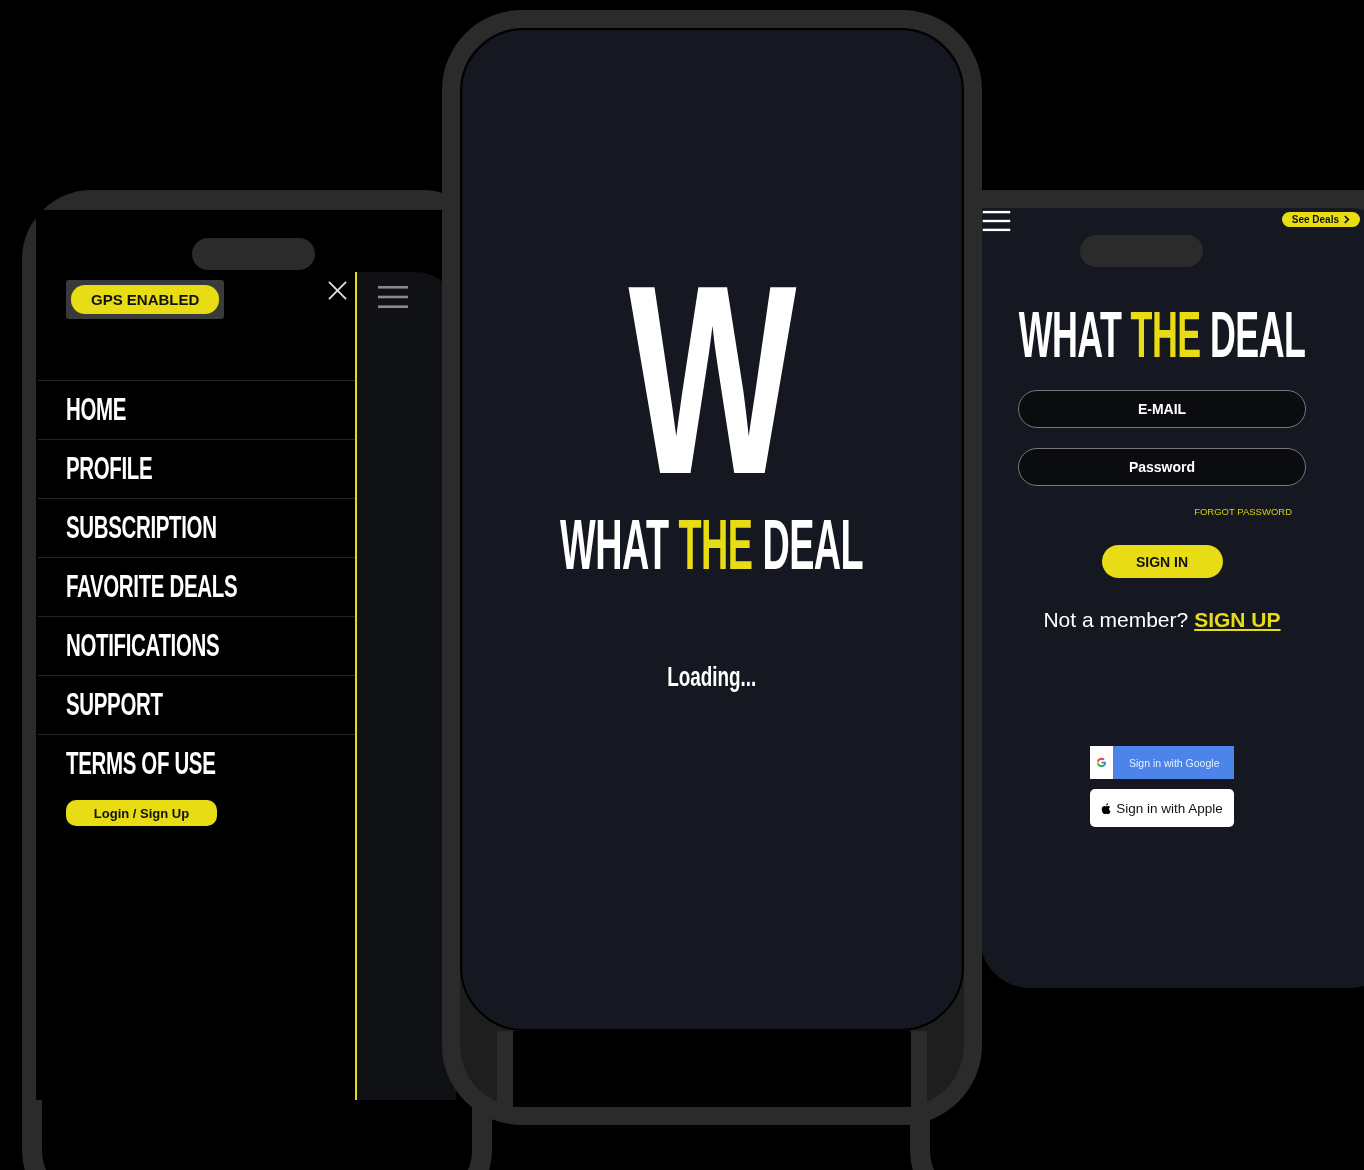  I want to click on logo-letter: W, so click(712, 380).